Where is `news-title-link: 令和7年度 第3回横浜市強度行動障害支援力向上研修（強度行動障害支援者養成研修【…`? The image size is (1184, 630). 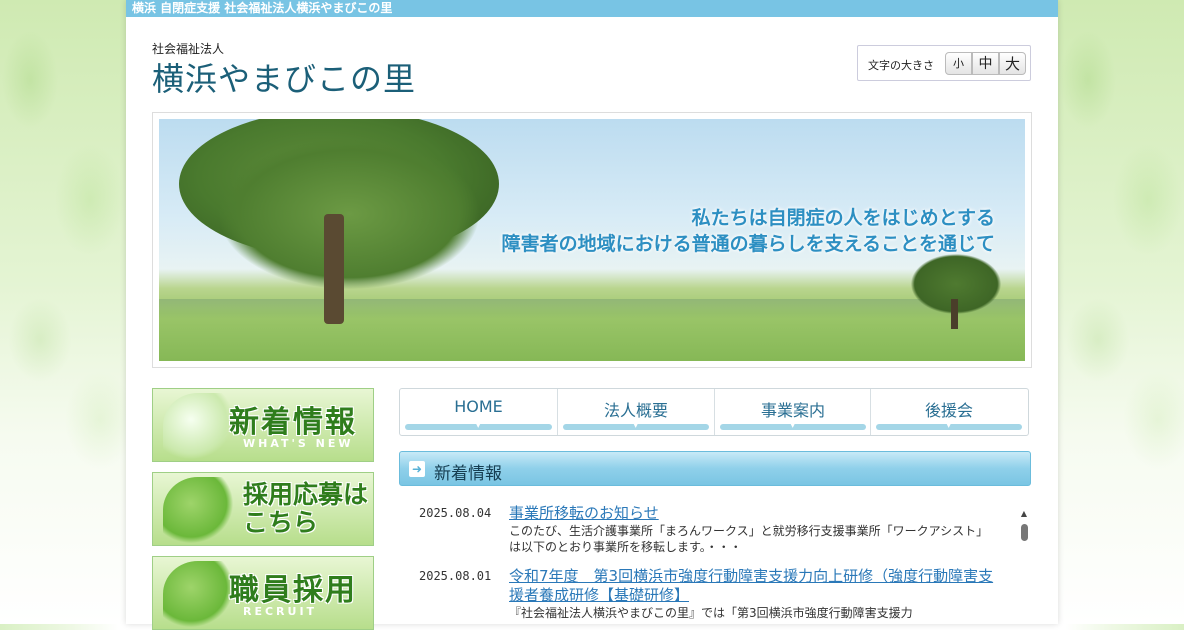
news-title-link: 令和7年度 第3回横浜市強度行動障害支援力向上研修（強度行動障害支援者養成研修【… is located at coordinates (754, 586).